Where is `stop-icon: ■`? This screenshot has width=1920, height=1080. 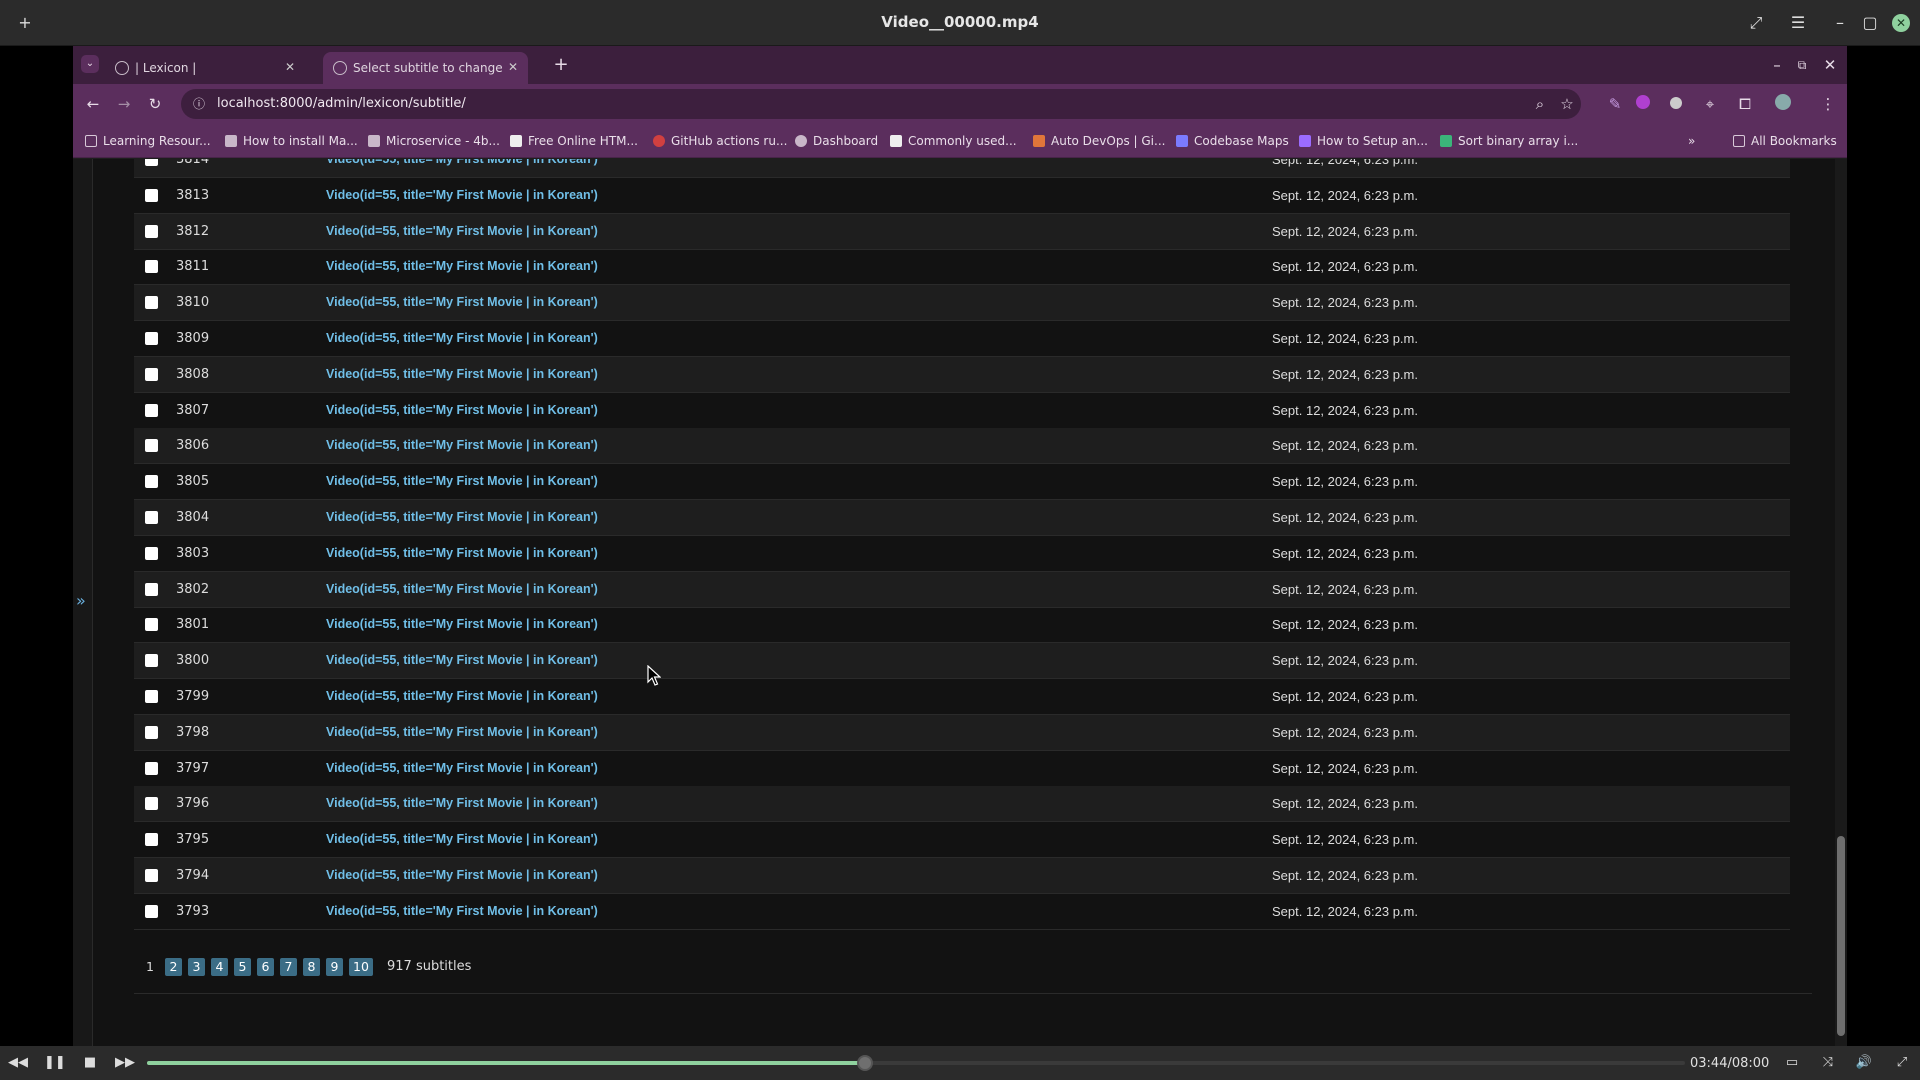 stop-icon: ■ is located at coordinates (90, 1063).